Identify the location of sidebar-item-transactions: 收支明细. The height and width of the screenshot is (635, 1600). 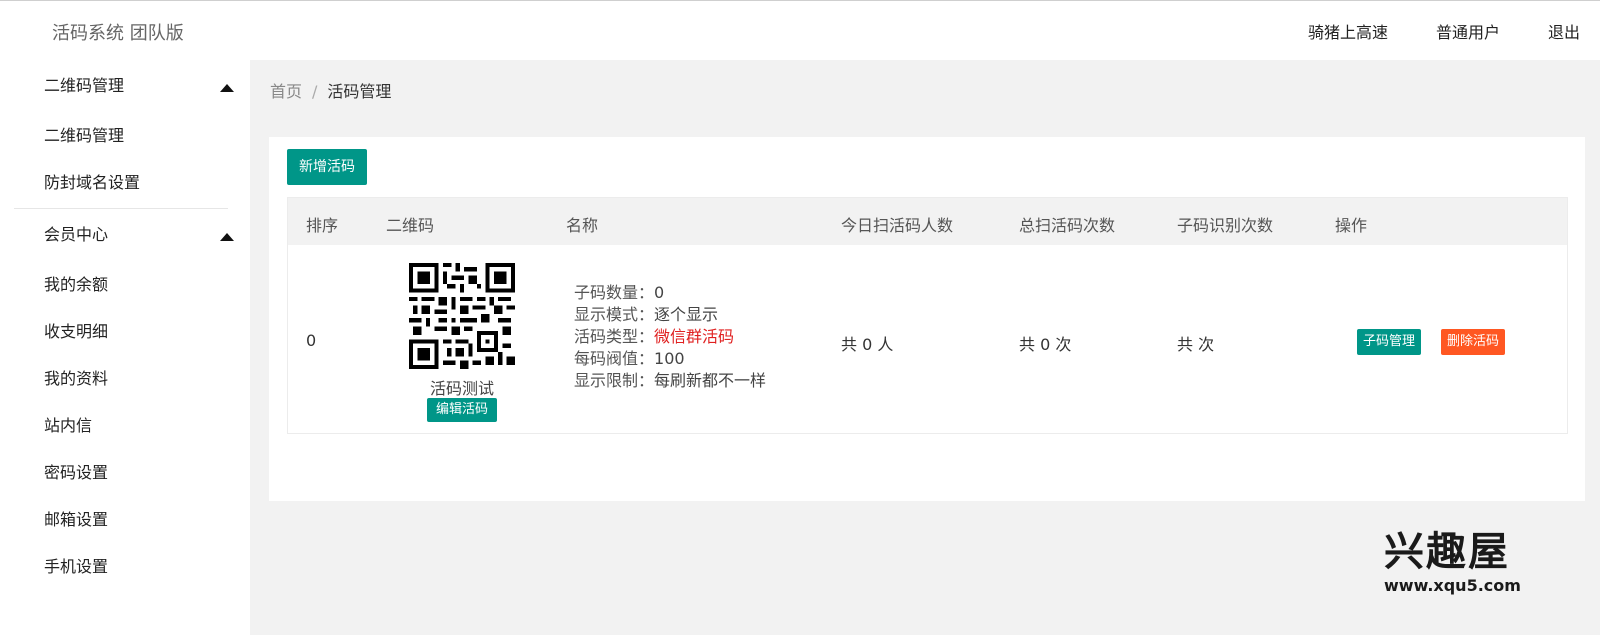
(125, 331).